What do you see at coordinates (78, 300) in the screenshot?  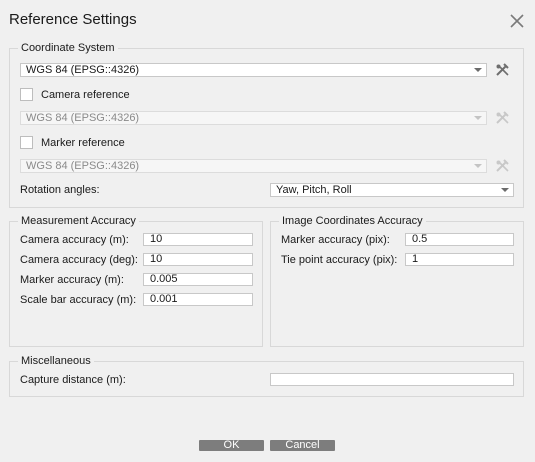 I see `scale-bar-accuracy-label: Scale bar accuracy (m):` at bounding box center [78, 300].